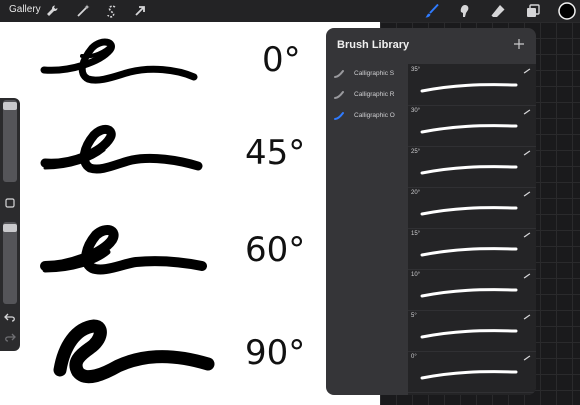  What do you see at coordinates (464, 11) in the screenshot?
I see `smudge-icon` at bounding box center [464, 11].